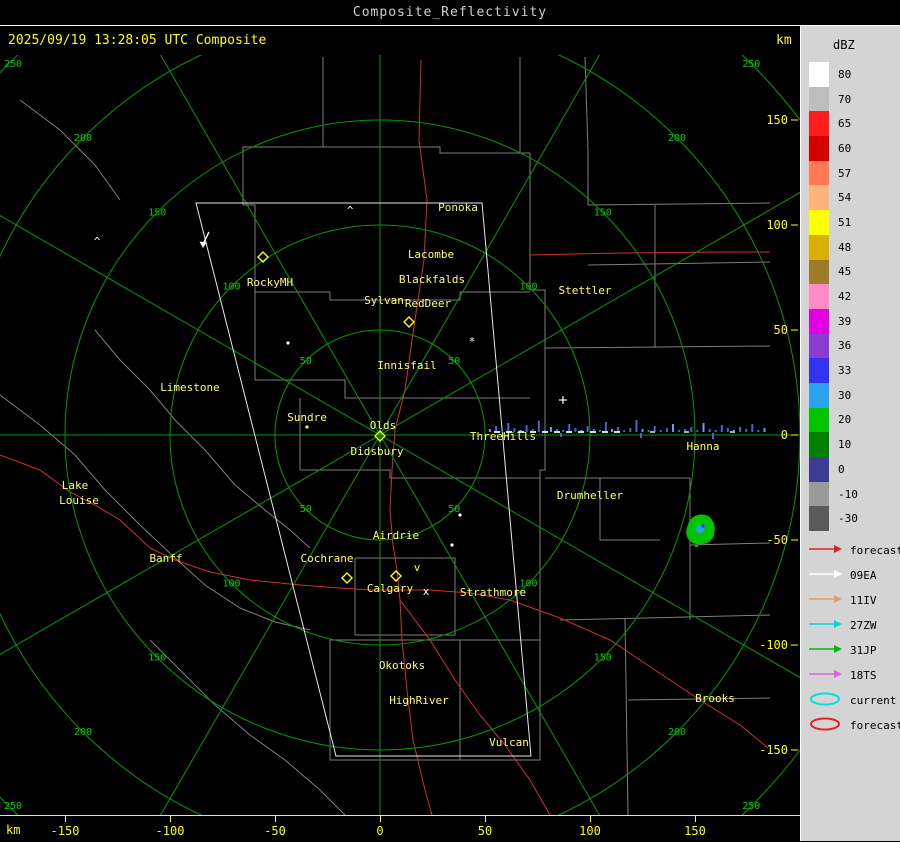 The width and height of the screenshot is (900, 842). What do you see at coordinates (428, 303) in the screenshot?
I see `city-label: RedDeer` at bounding box center [428, 303].